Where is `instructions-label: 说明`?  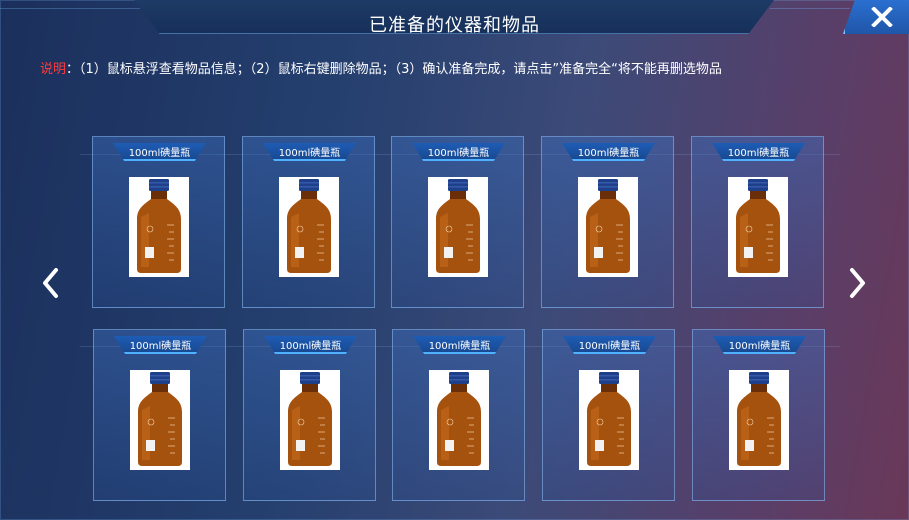
instructions-label: 说明 is located at coordinates (53, 69).